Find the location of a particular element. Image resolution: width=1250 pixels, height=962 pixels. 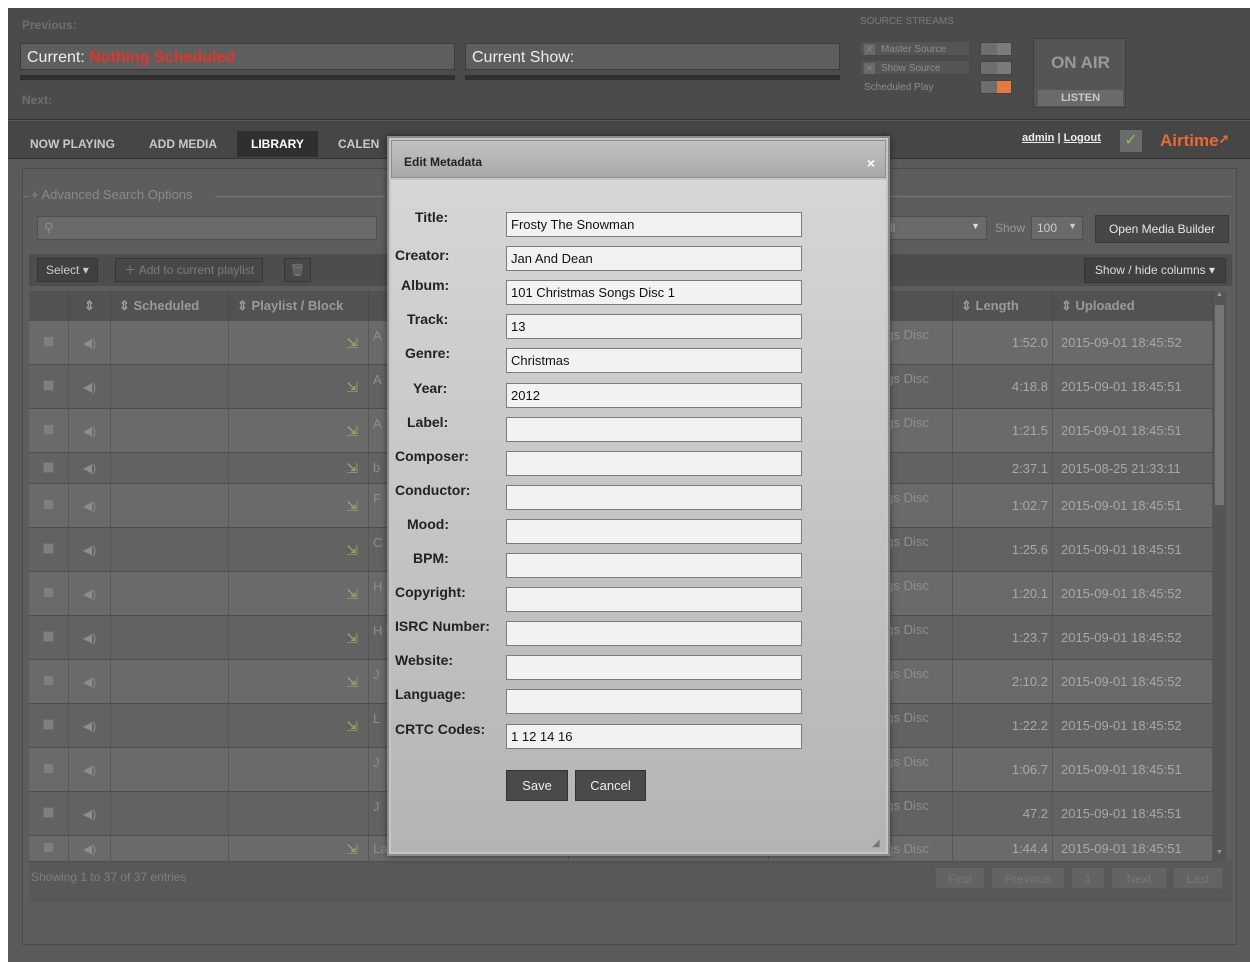

select-button: Select ▾ is located at coordinates (67, 270).